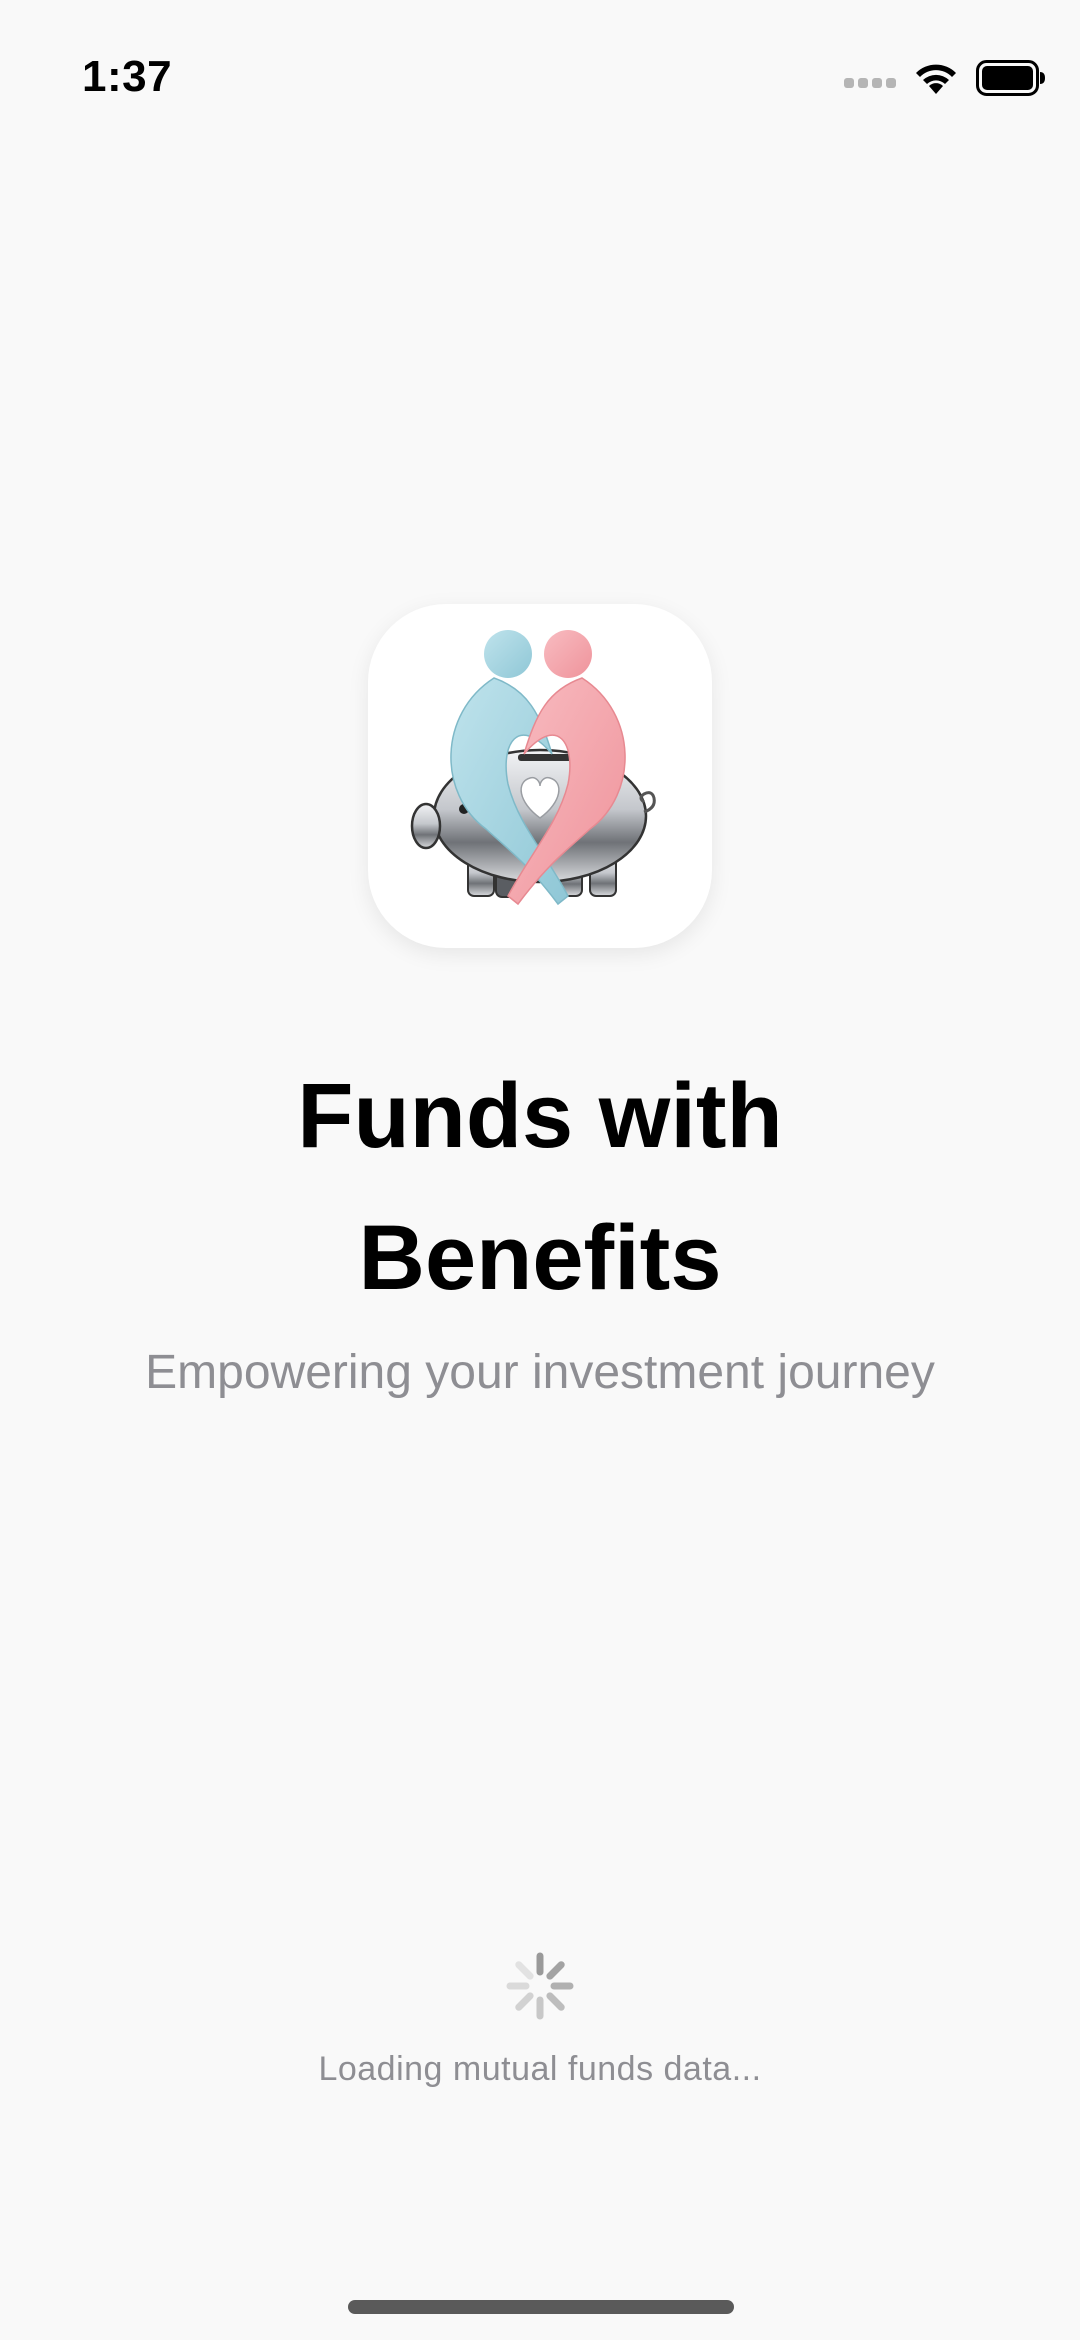 The image size is (1080, 2340). What do you see at coordinates (1011, 78) in the screenshot?
I see `battery-full-icon` at bounding box center [1011, 78].